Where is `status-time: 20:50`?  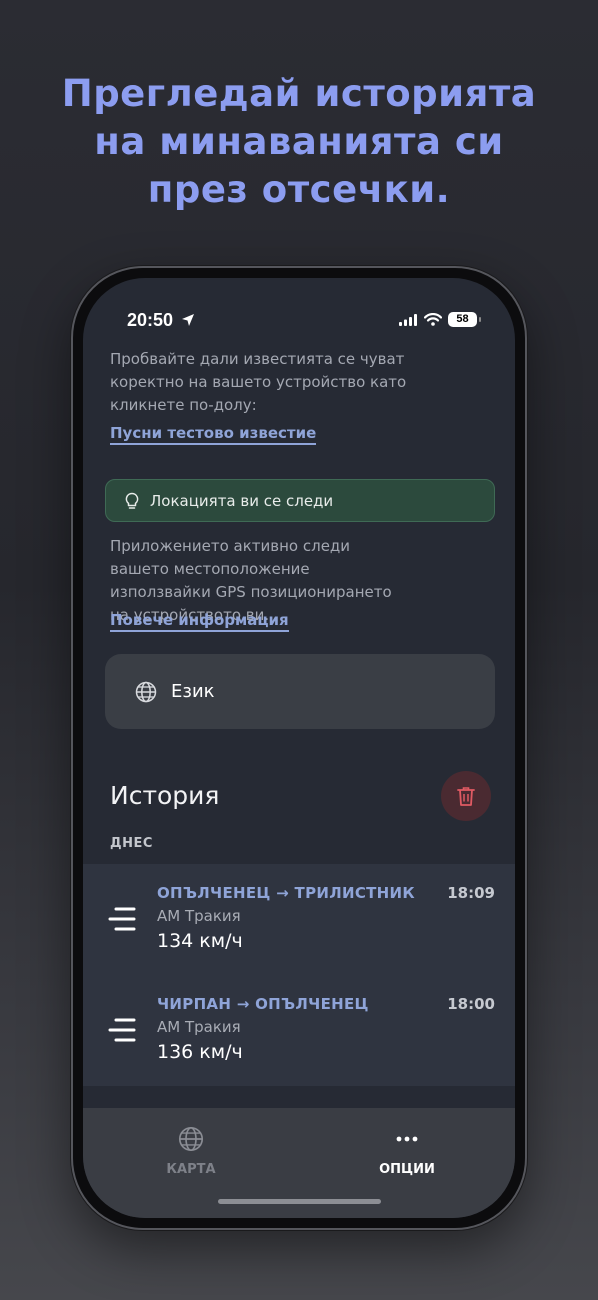 status-time: 20:50 is located at coordinates (150, 320).